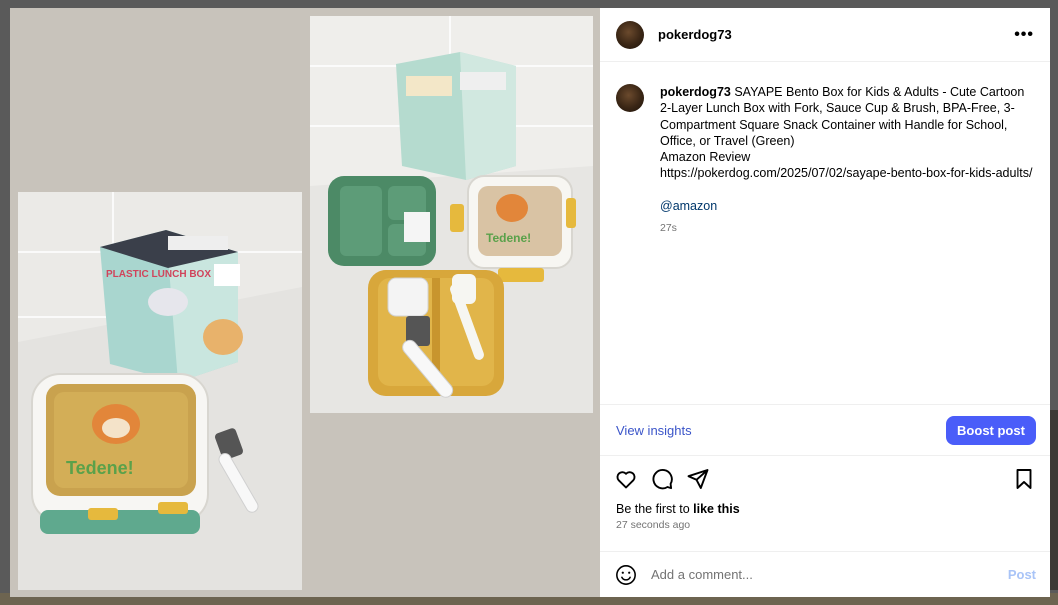  What do you see at coordinates (508, 238) in the screenshot?
I see `lid-text-right: Tedene!` at bounding box center [508, 238].